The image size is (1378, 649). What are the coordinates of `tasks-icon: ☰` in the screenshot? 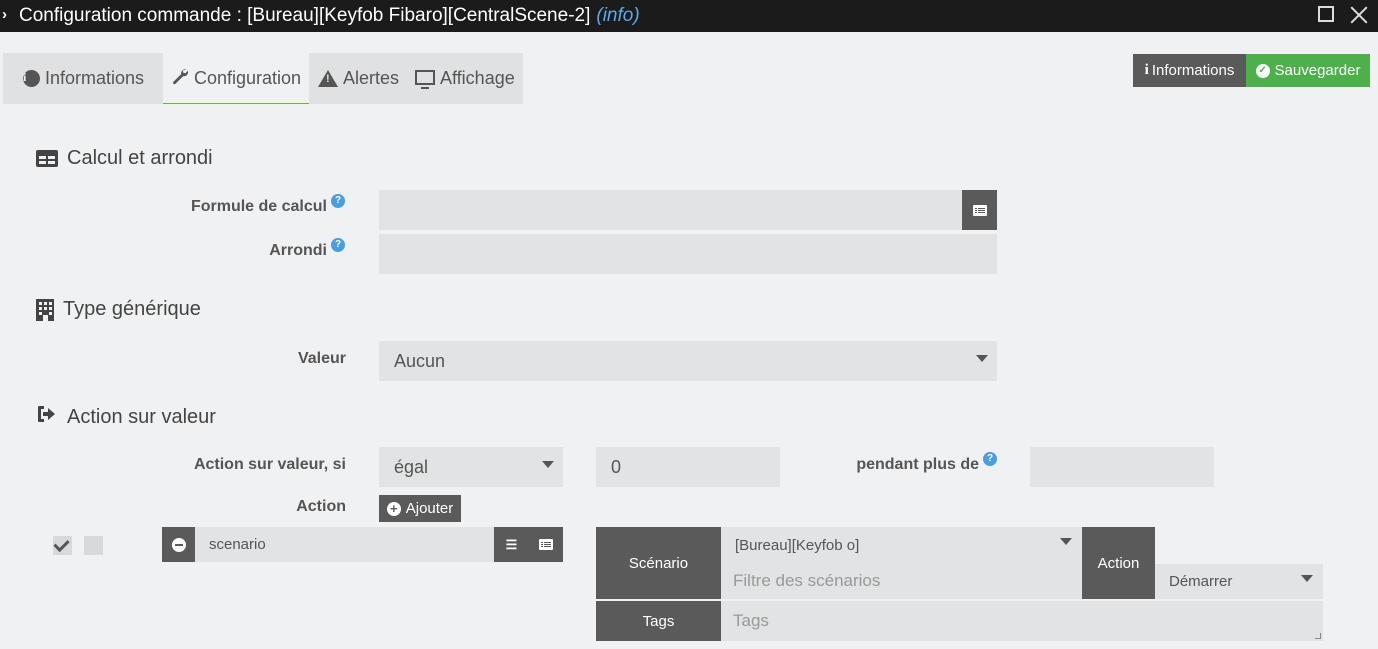 It's located at (511, 544).